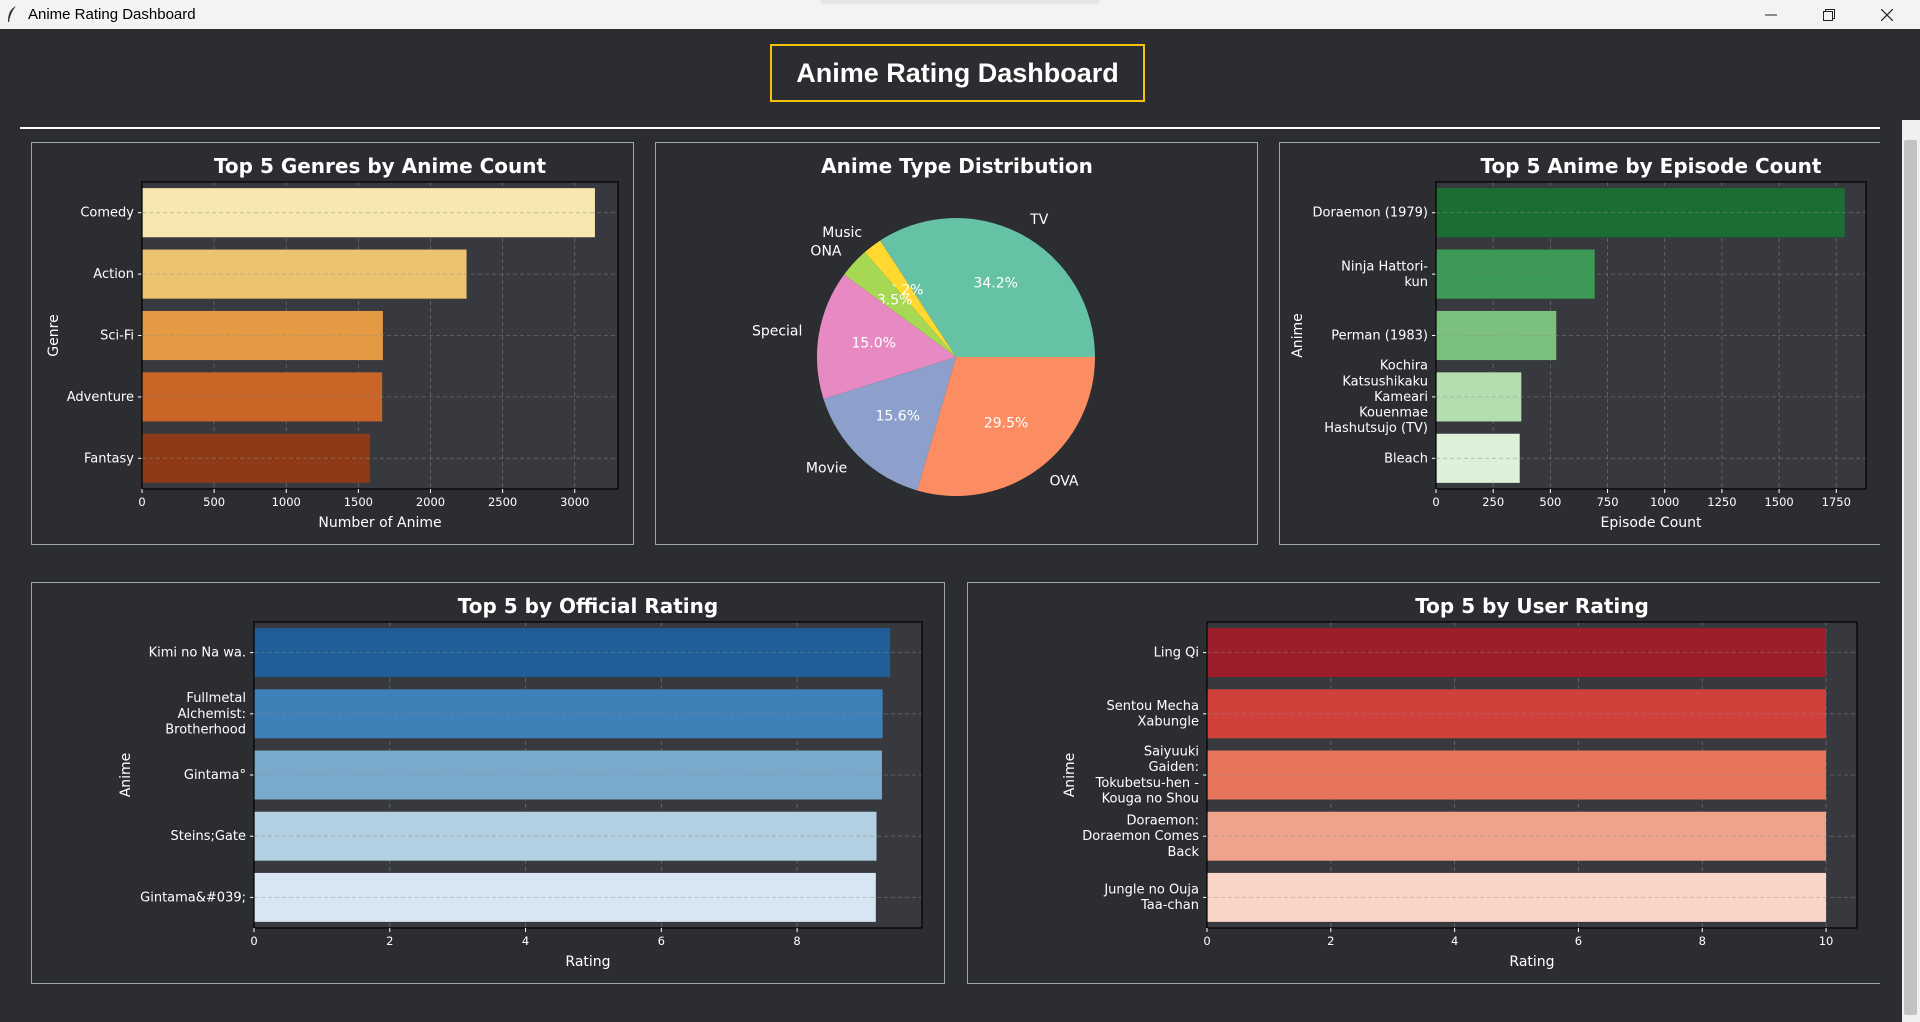 Image resolution: width=1920 pixels, height=1022 pixels. Describe the element at coordinates (502, 502) in the screenshot. I see `x-tick-label: 2500` at that location.